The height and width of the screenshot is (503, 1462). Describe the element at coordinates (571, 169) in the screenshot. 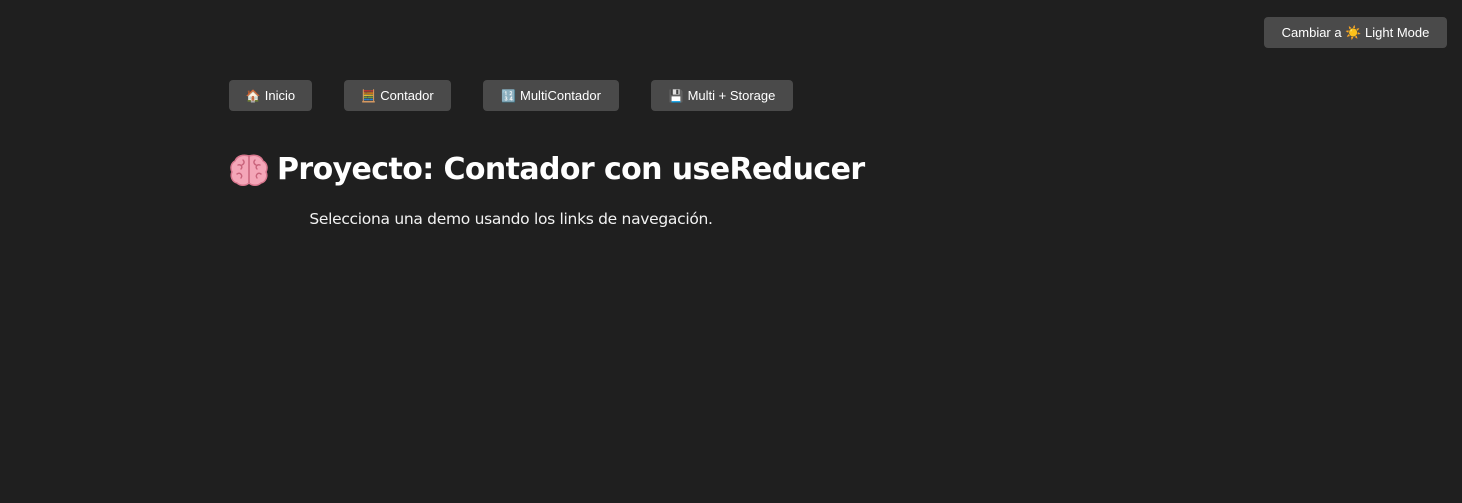

I see `page-title-text: Proyecto: Contador con useReducer` at that location.